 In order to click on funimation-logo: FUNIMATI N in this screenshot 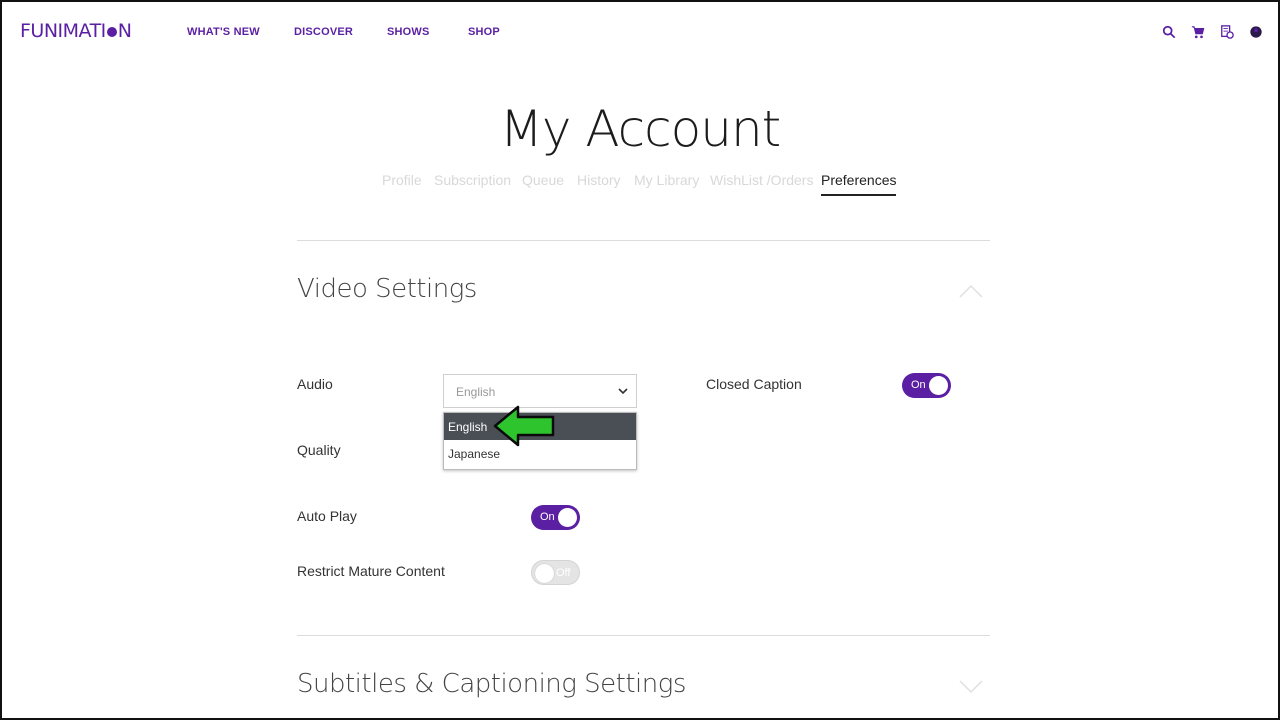, I will do `click(76, 31)`.